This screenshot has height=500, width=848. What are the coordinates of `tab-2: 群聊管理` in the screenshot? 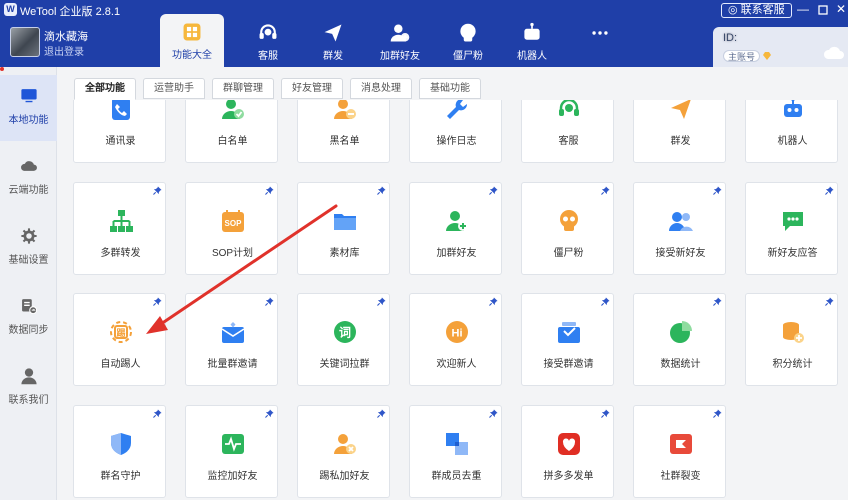 It's located at (243, 88).